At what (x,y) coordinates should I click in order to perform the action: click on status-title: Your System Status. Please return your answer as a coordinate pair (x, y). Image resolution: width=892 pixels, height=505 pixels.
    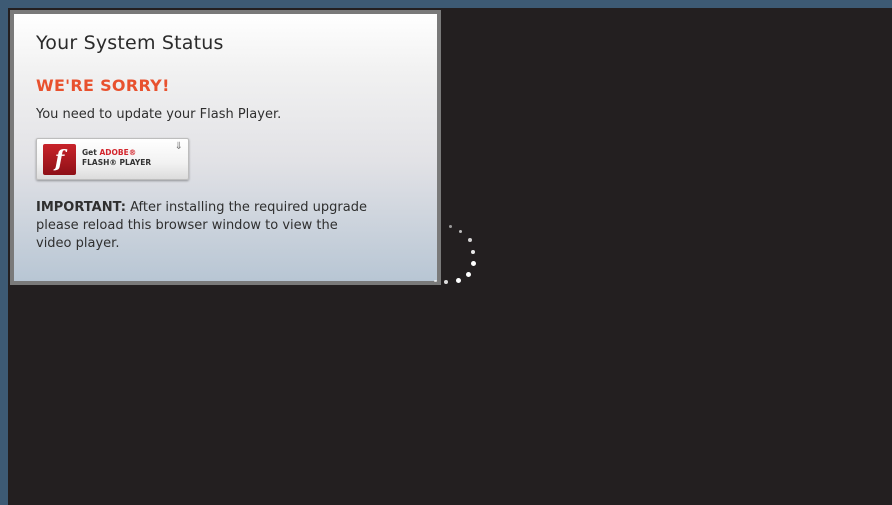
    Looking at the image, I should click on (130, 43).